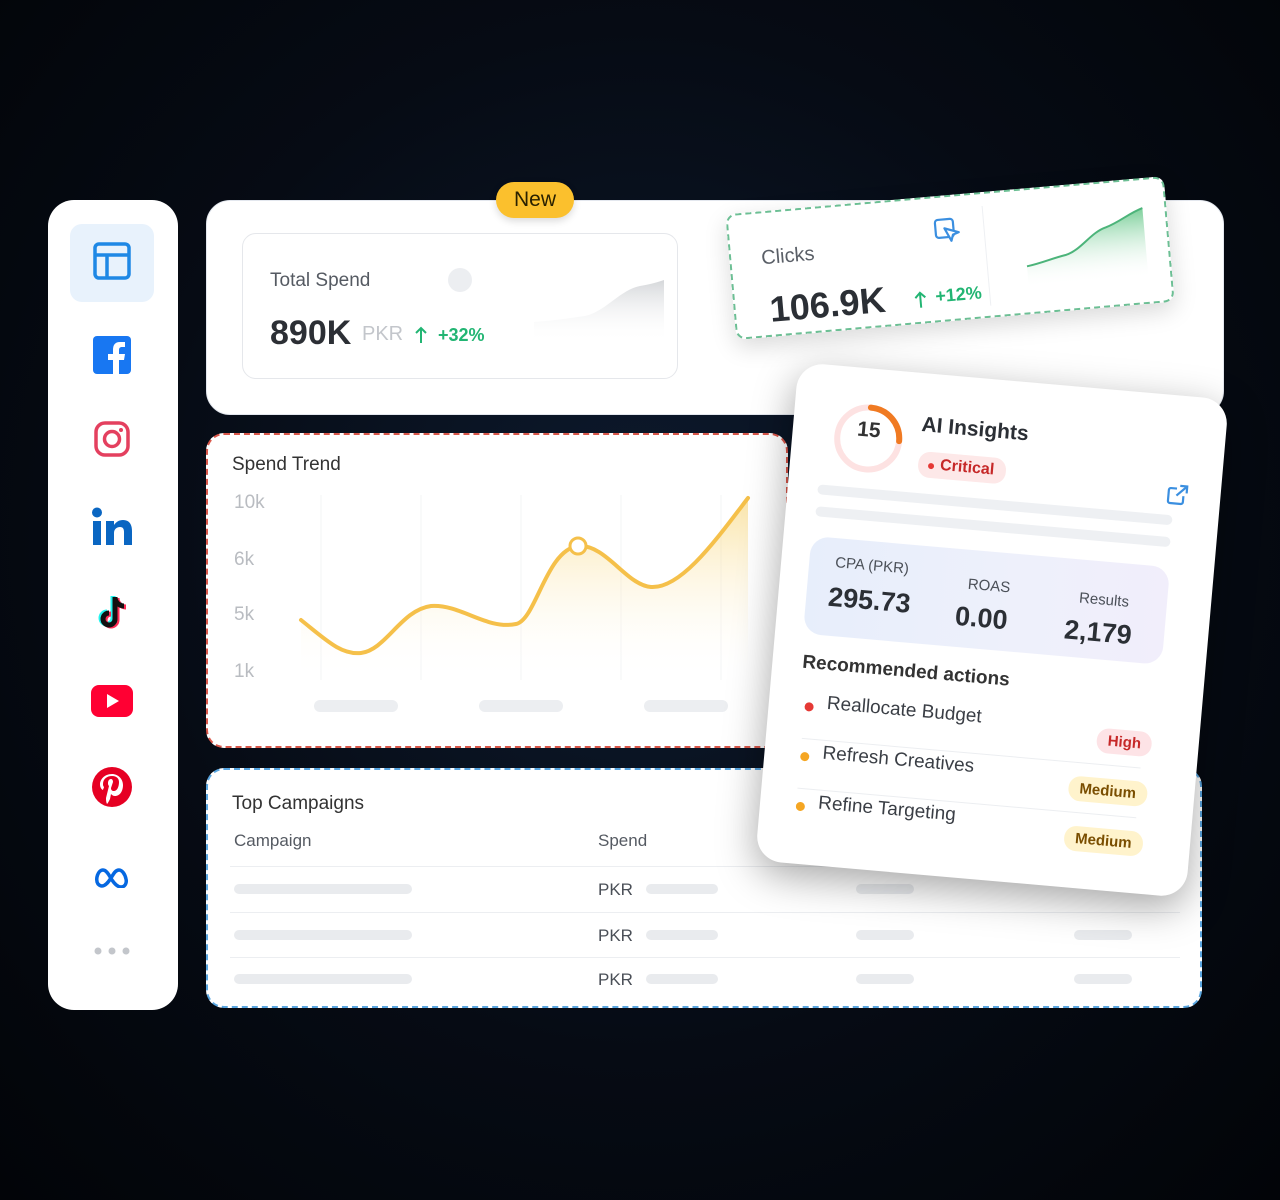 This screenshot has height=1200, width=1280. What do you see at coordinates (947, 233) in the screenshot?
I see `cursor-click-icon` at bounding box center [947, 233].